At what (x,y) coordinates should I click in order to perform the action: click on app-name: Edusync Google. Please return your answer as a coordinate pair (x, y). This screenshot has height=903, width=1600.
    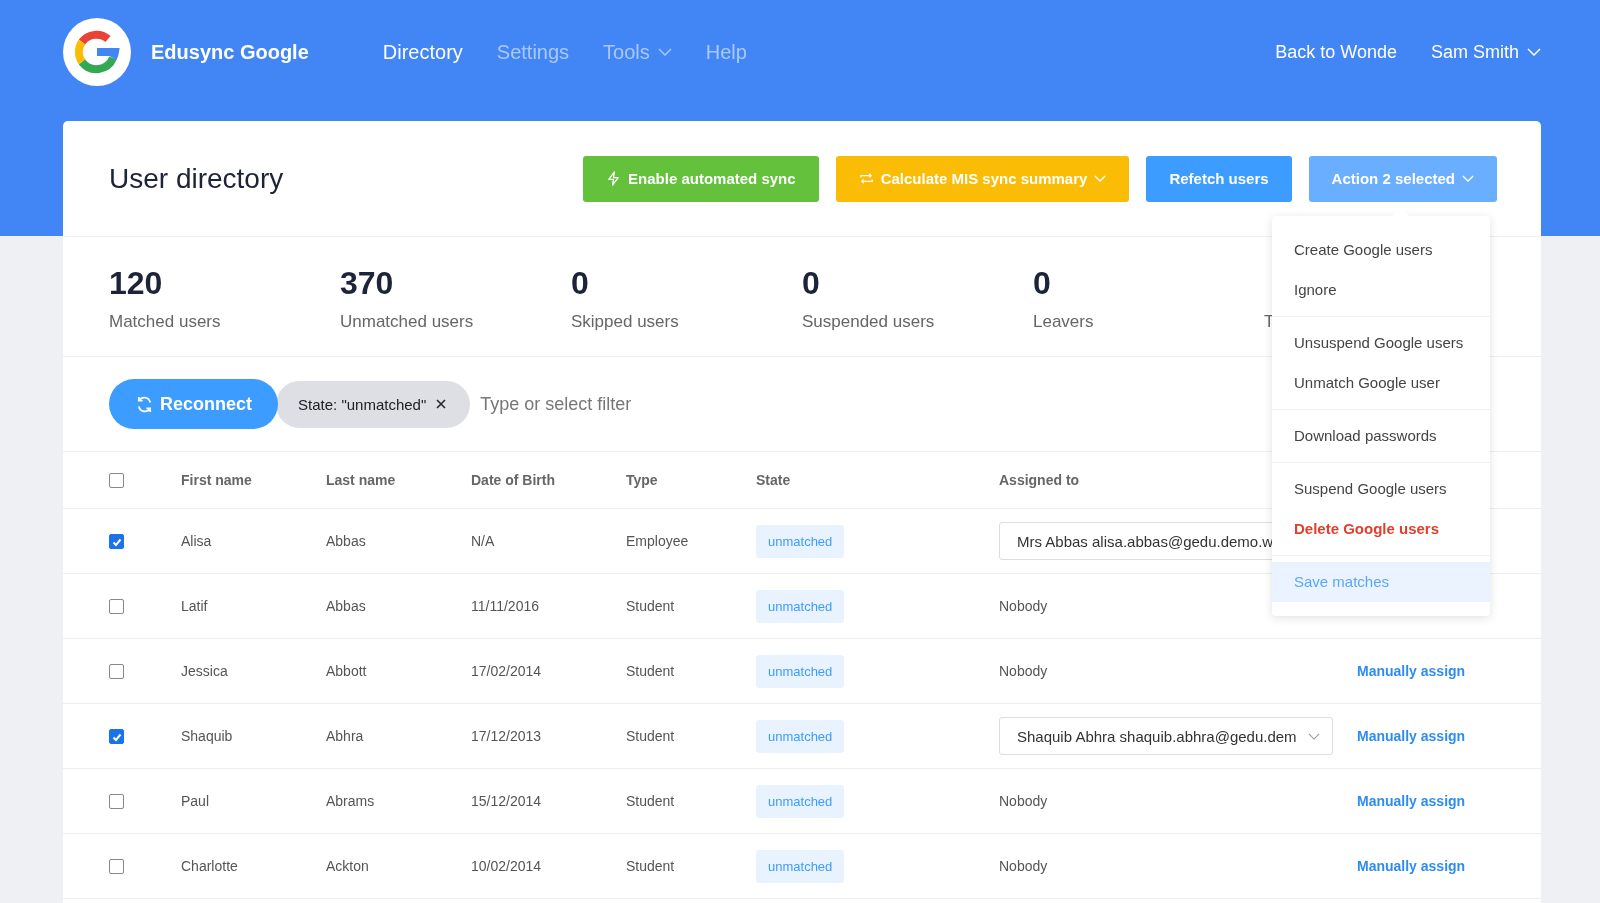
    Looking at the image, I should click on (230, 52).